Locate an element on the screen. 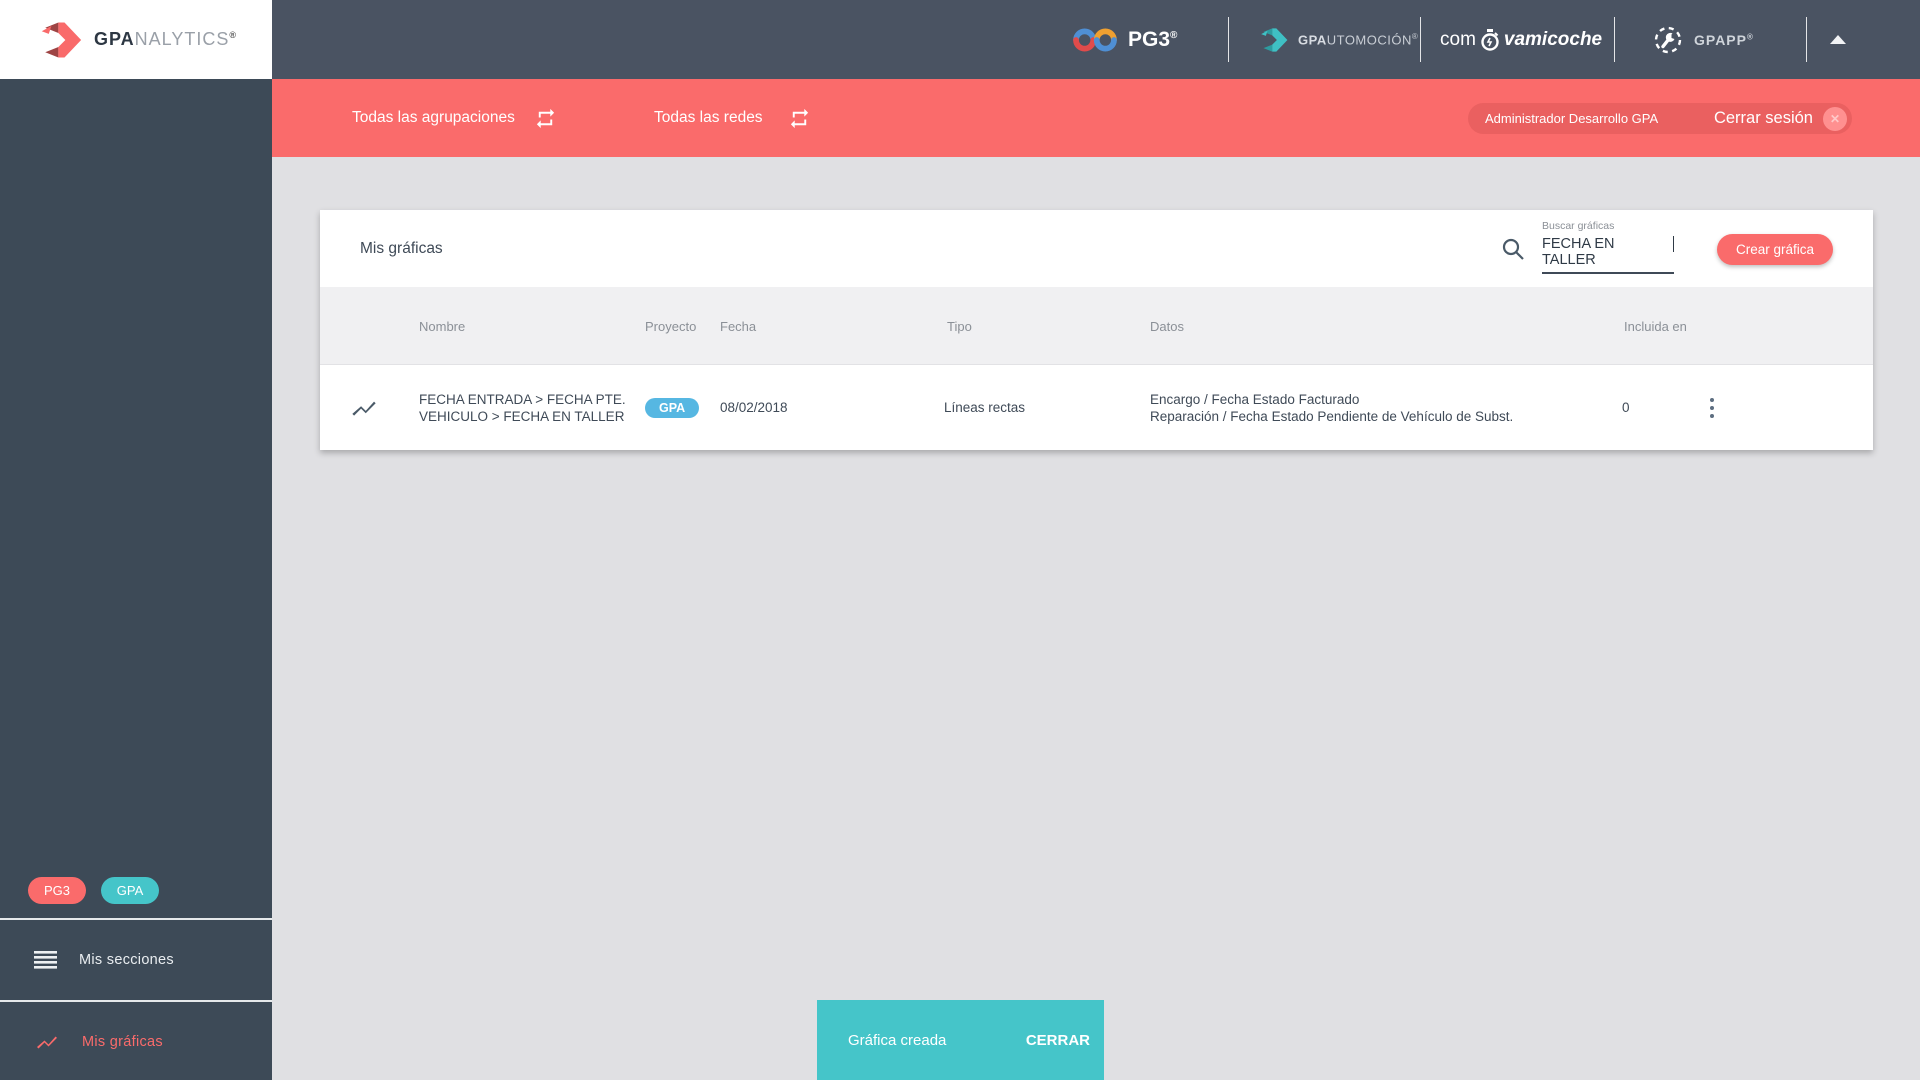  app-comprovamicoche: com vamicoche is located at coordinates (1521, 39).